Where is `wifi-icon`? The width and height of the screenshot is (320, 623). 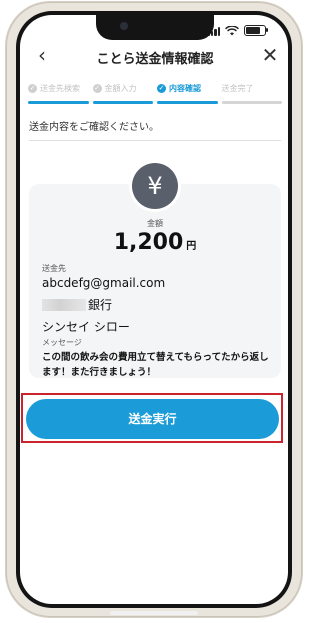
wifi-icon is located at coordinates (232, 30).